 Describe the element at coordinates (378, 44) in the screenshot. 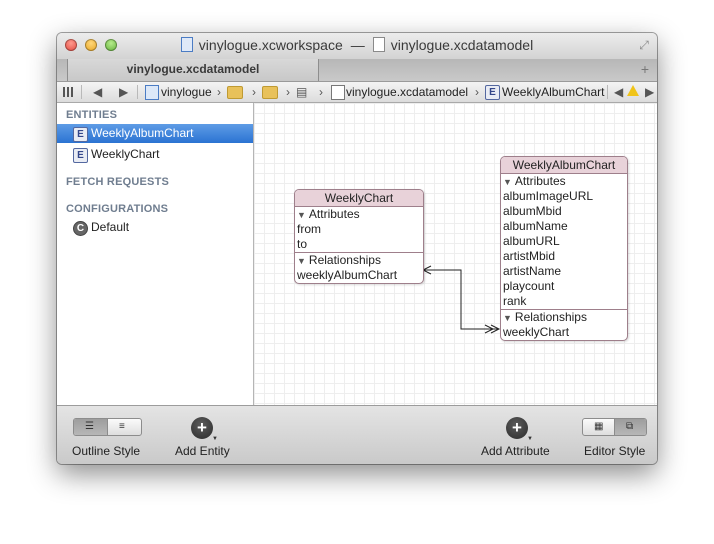

I see `datamodel-file-icon` at that location.